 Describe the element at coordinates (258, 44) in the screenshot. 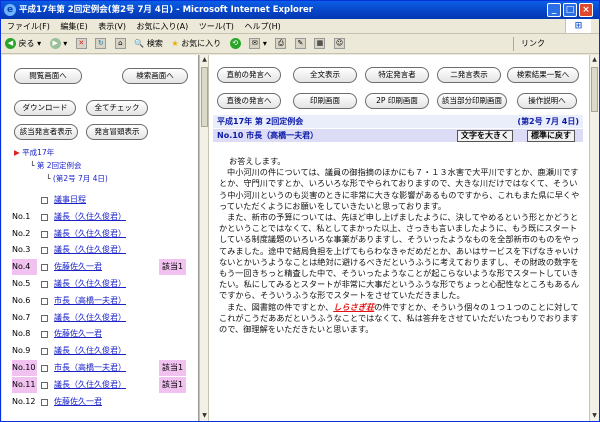

I see `mail-button: ✉ ▾` at that location.